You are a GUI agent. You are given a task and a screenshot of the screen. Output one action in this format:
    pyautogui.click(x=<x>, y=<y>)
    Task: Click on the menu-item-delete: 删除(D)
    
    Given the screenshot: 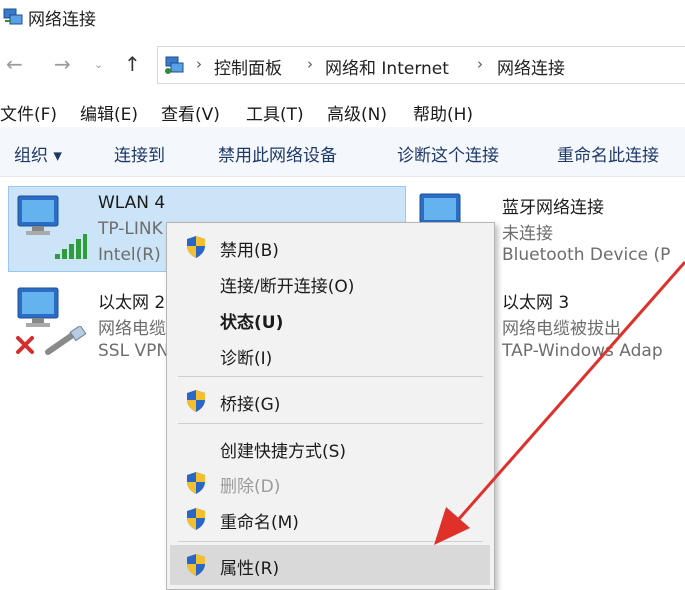 What is the action you would take?
    pyautogui.click(x=250, y=487)
    